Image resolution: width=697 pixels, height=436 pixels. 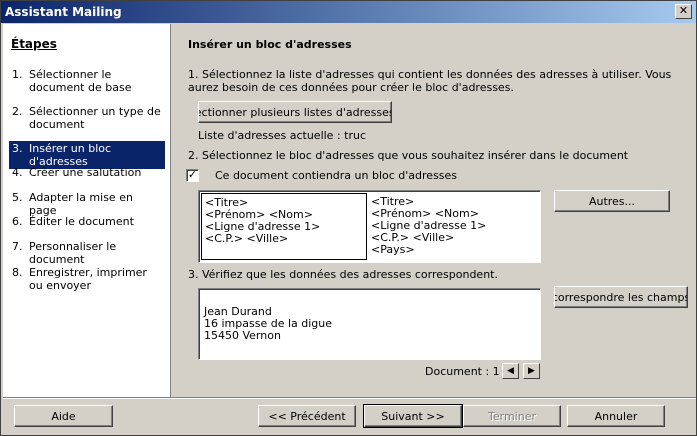 I want to click on cancel-button: Annuler, so click(x=616, y=416).